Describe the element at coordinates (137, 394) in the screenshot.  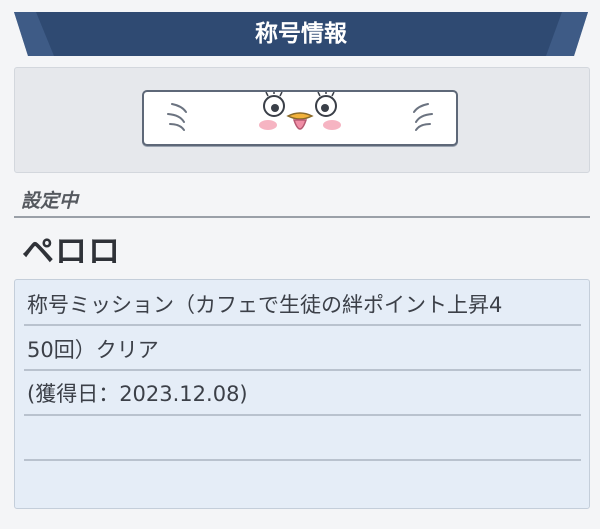
I see `acquired-date: (獲得日：2023.12.08)` at that location.